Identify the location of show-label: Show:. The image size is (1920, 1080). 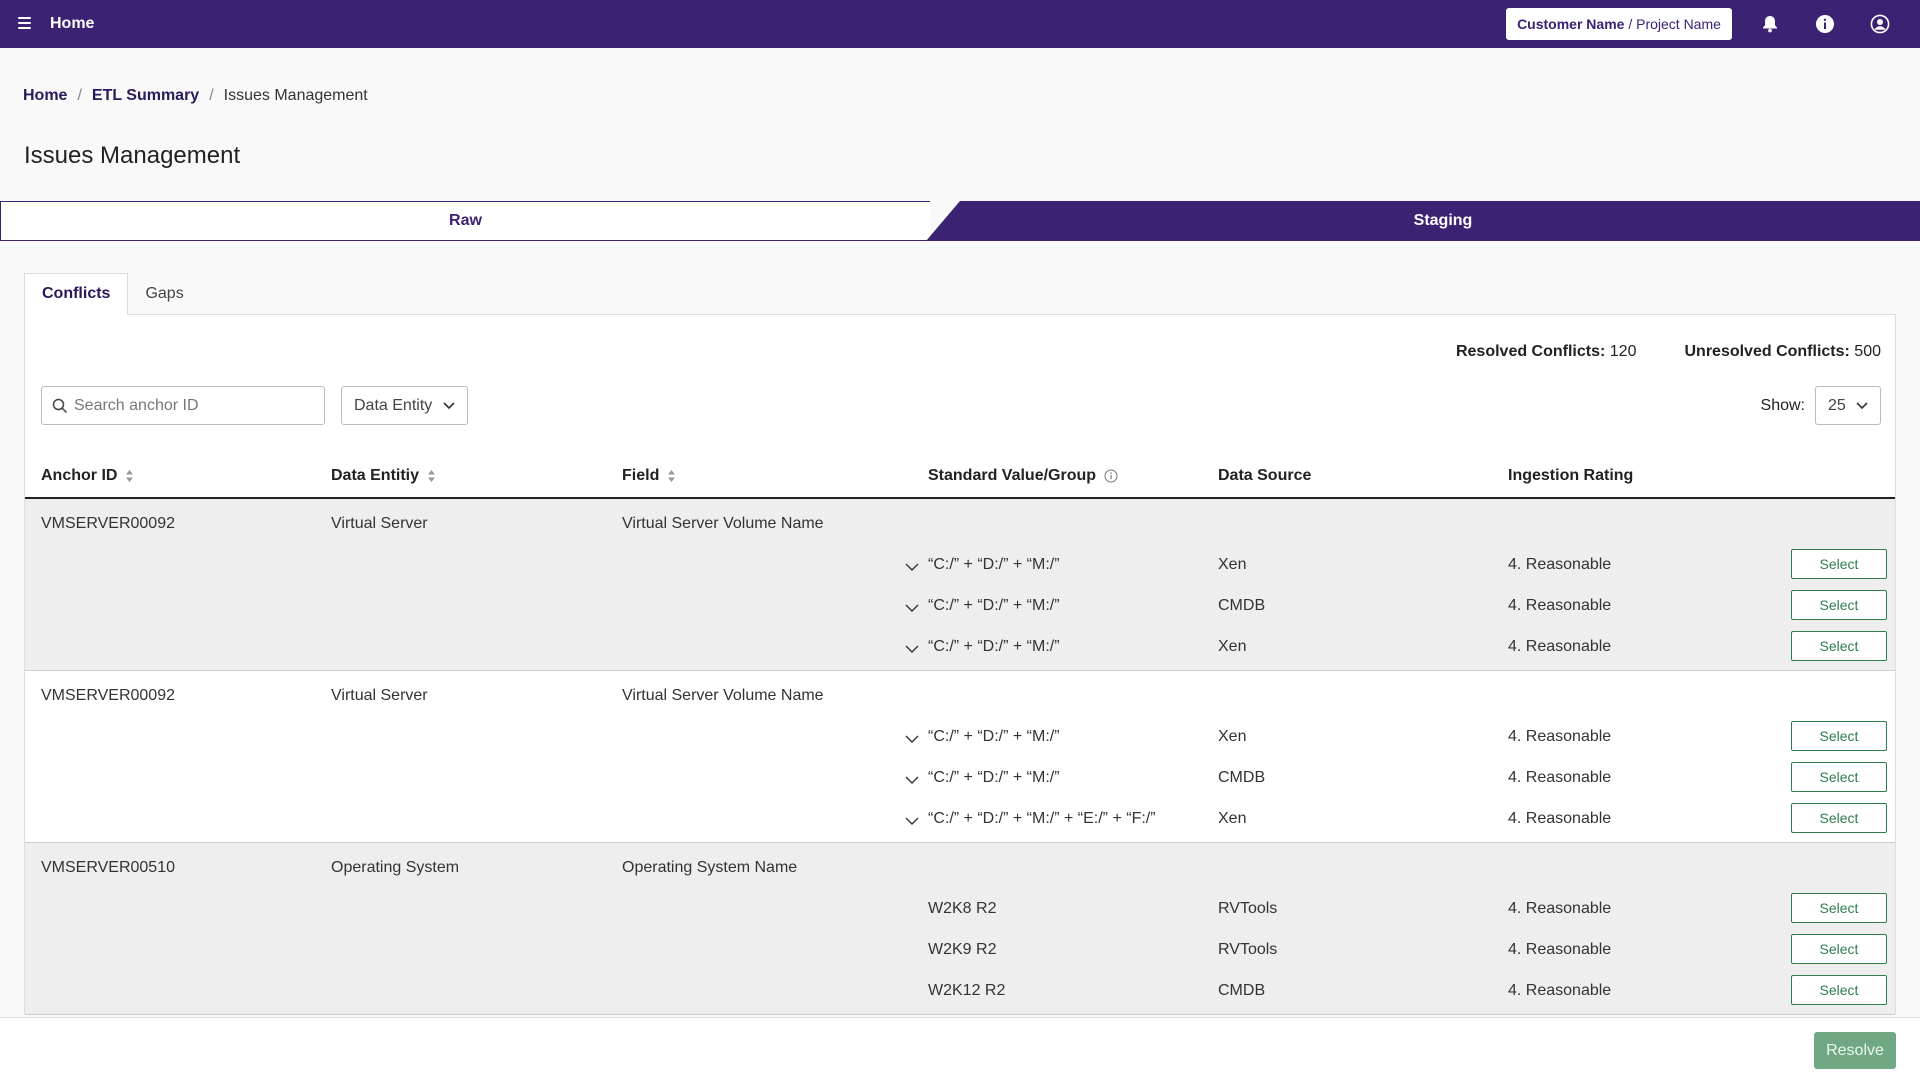
(1782, 405).